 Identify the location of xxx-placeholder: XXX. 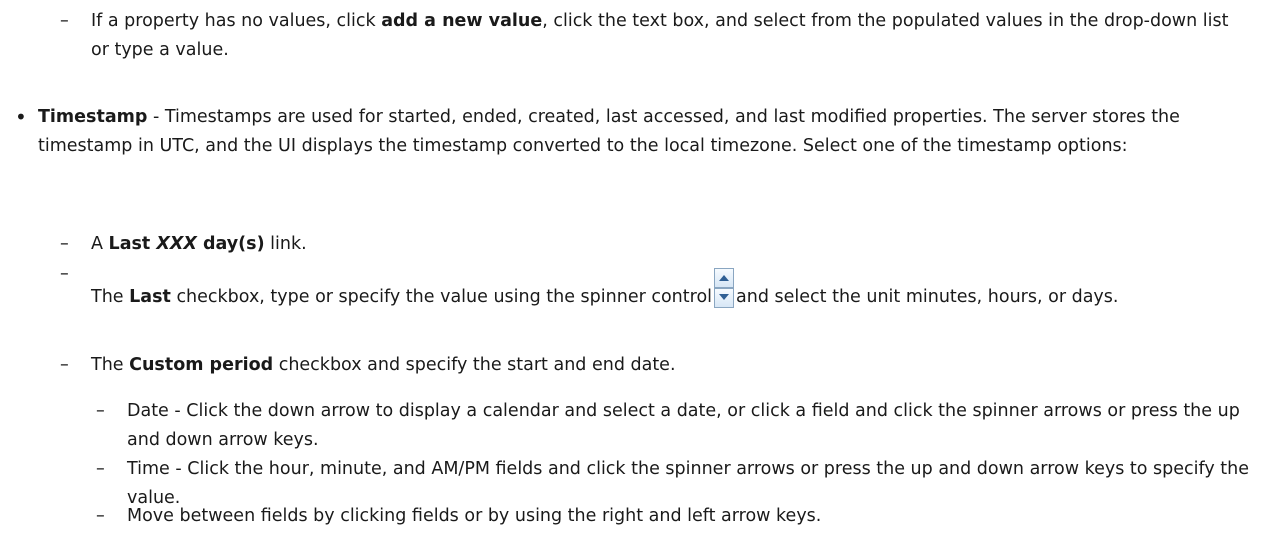
(176, 244).